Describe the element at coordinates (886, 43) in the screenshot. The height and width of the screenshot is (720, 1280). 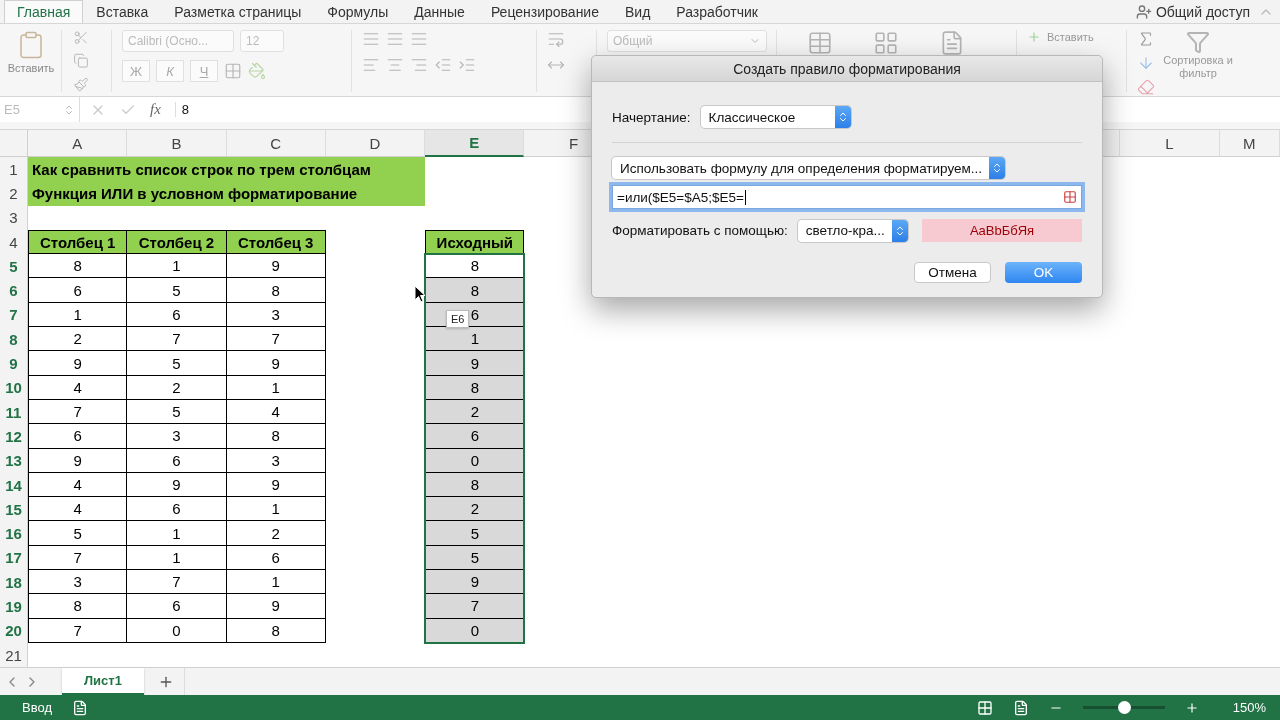
I see `format-table-icon` at that location.